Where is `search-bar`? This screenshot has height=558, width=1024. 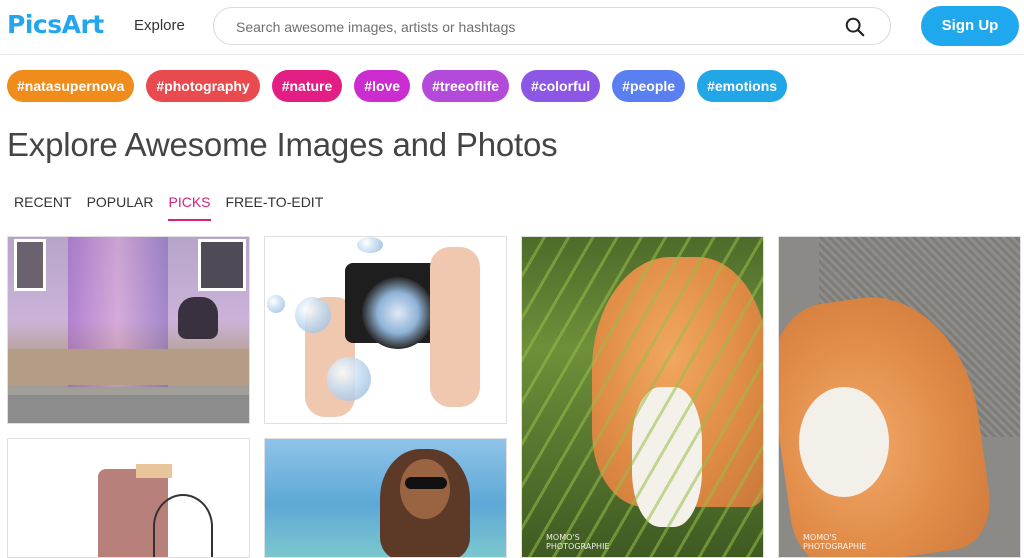
search-bar is located at coordinates (552, 26).